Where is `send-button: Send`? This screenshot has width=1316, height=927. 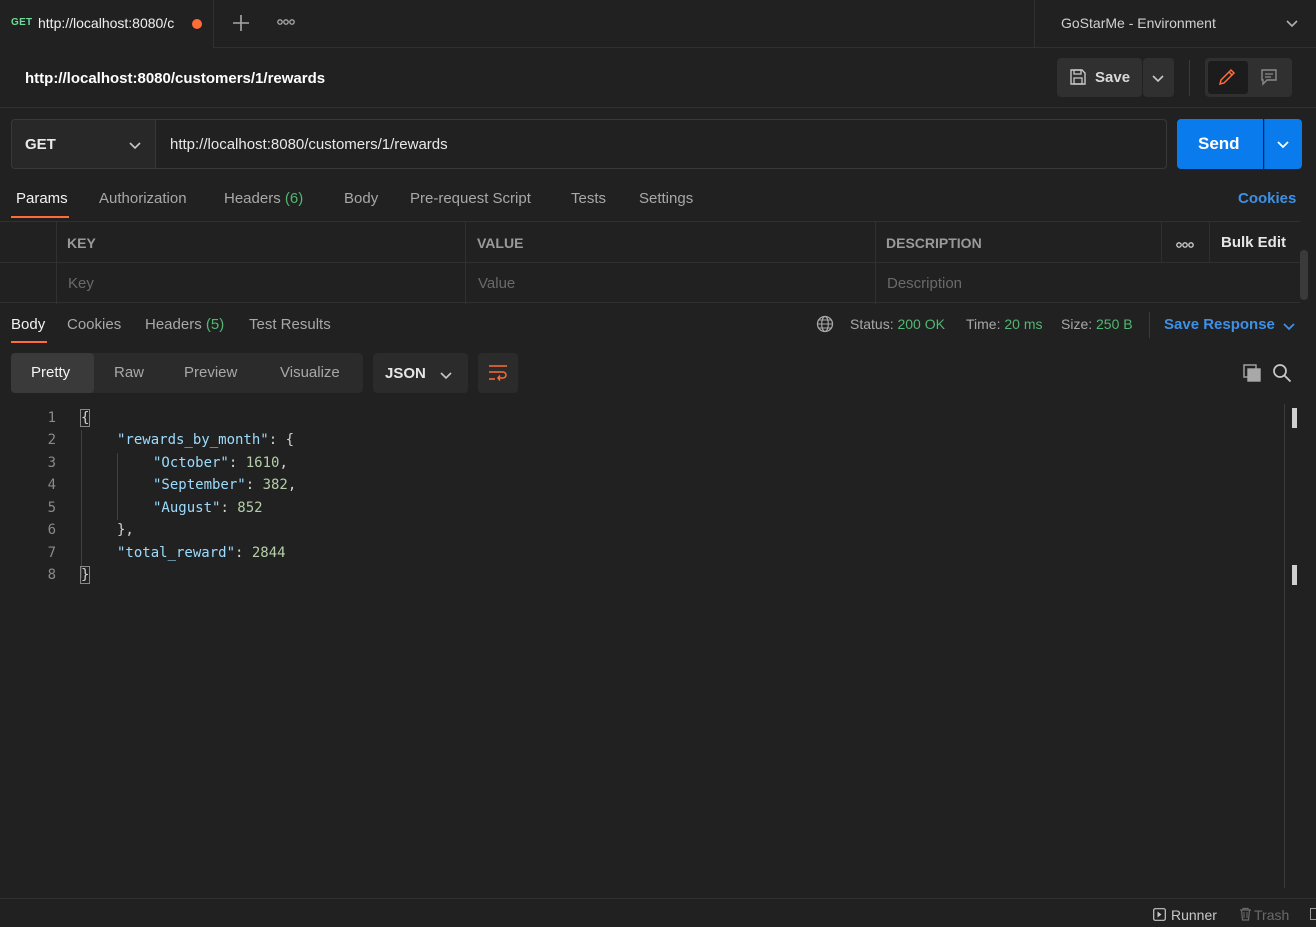
send-button: Send is located at coordinates (1220, 144).